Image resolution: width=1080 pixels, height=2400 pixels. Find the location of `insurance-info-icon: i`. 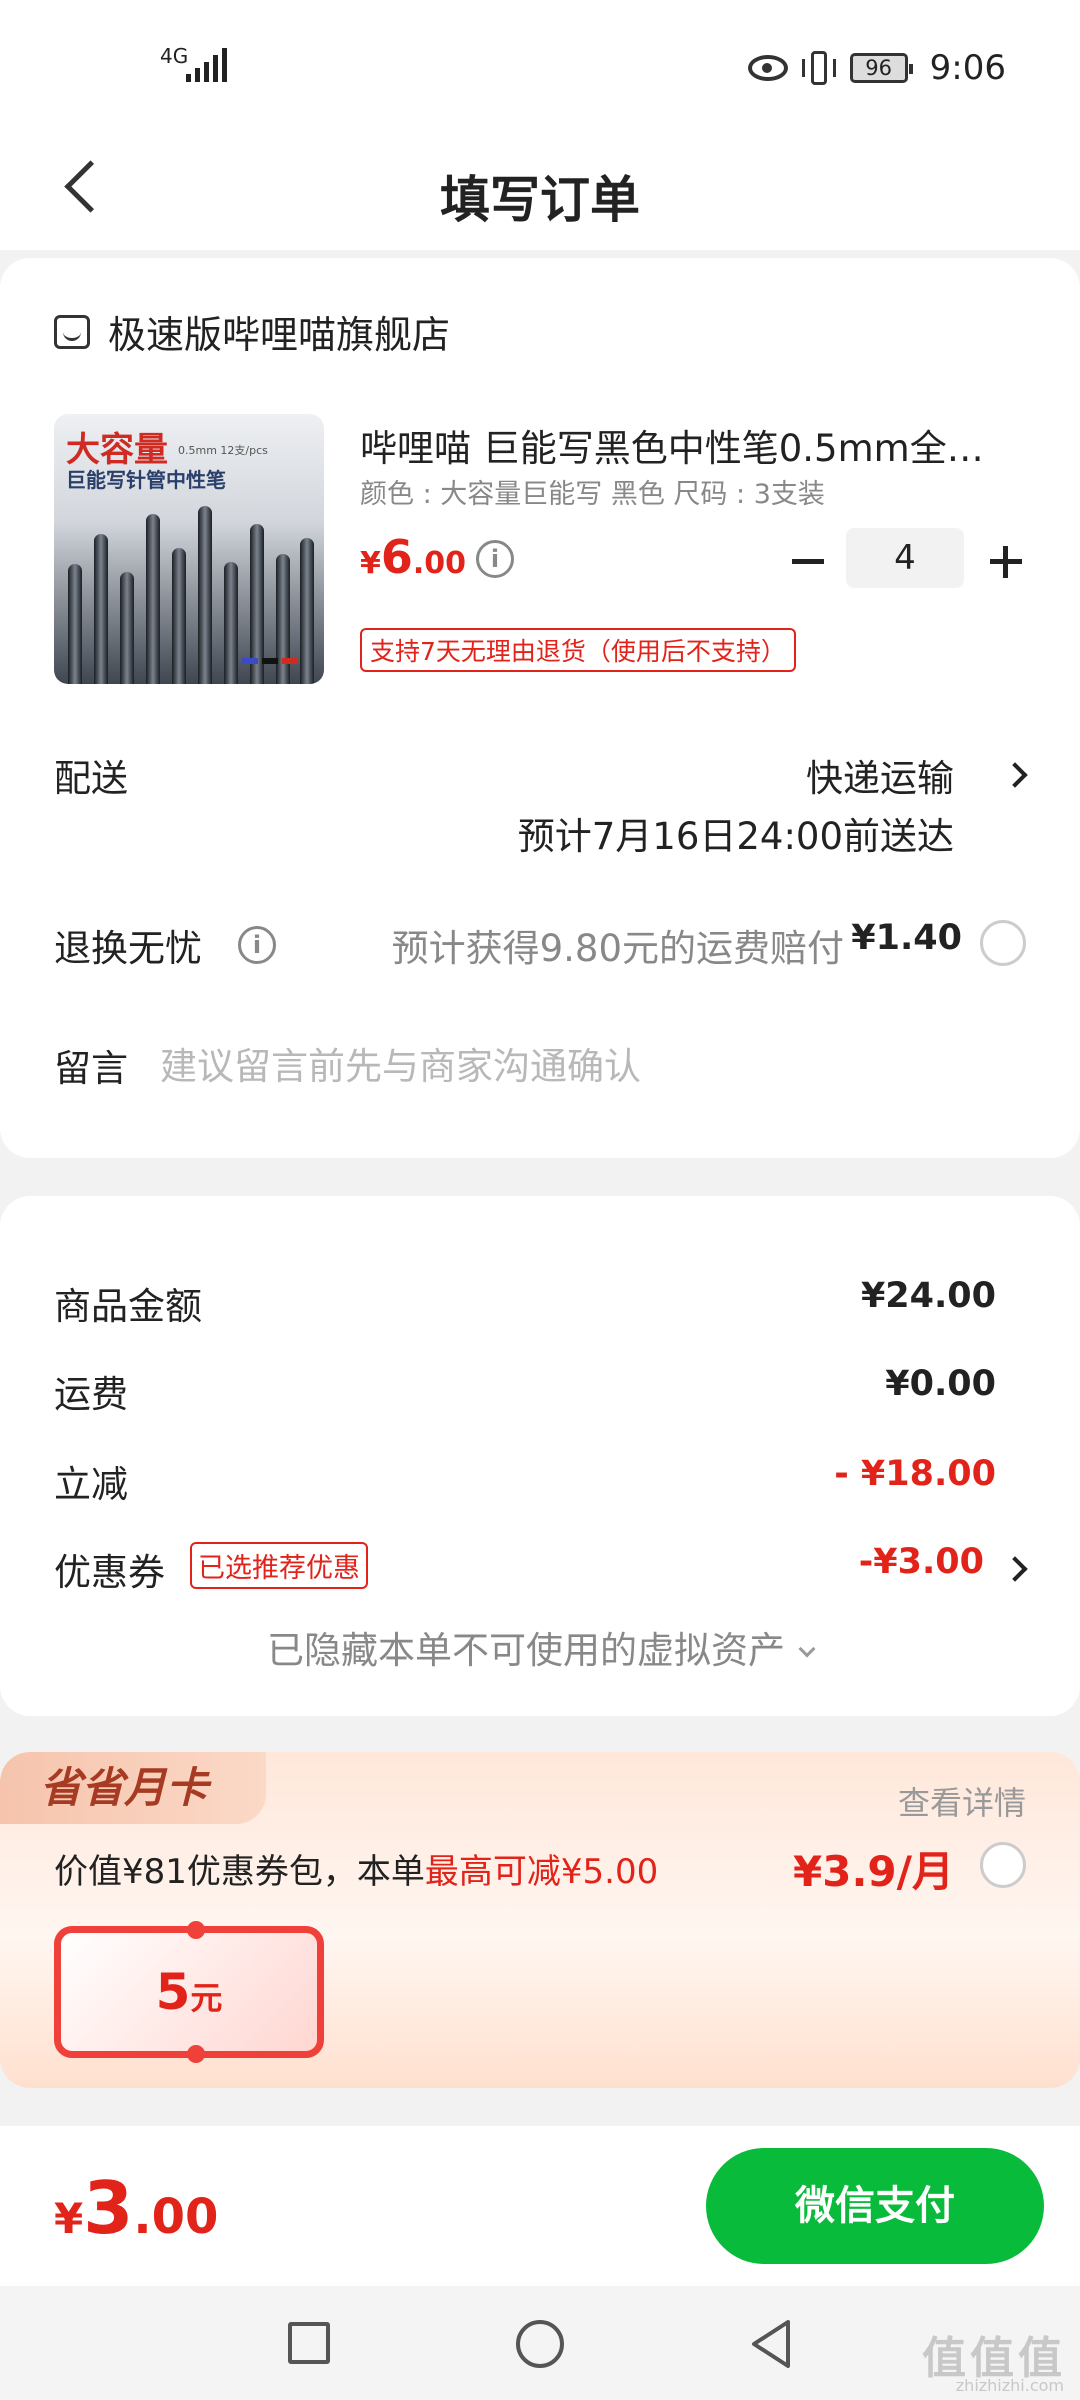

insurance-info-icon: i is located at coordinates (257, 945).